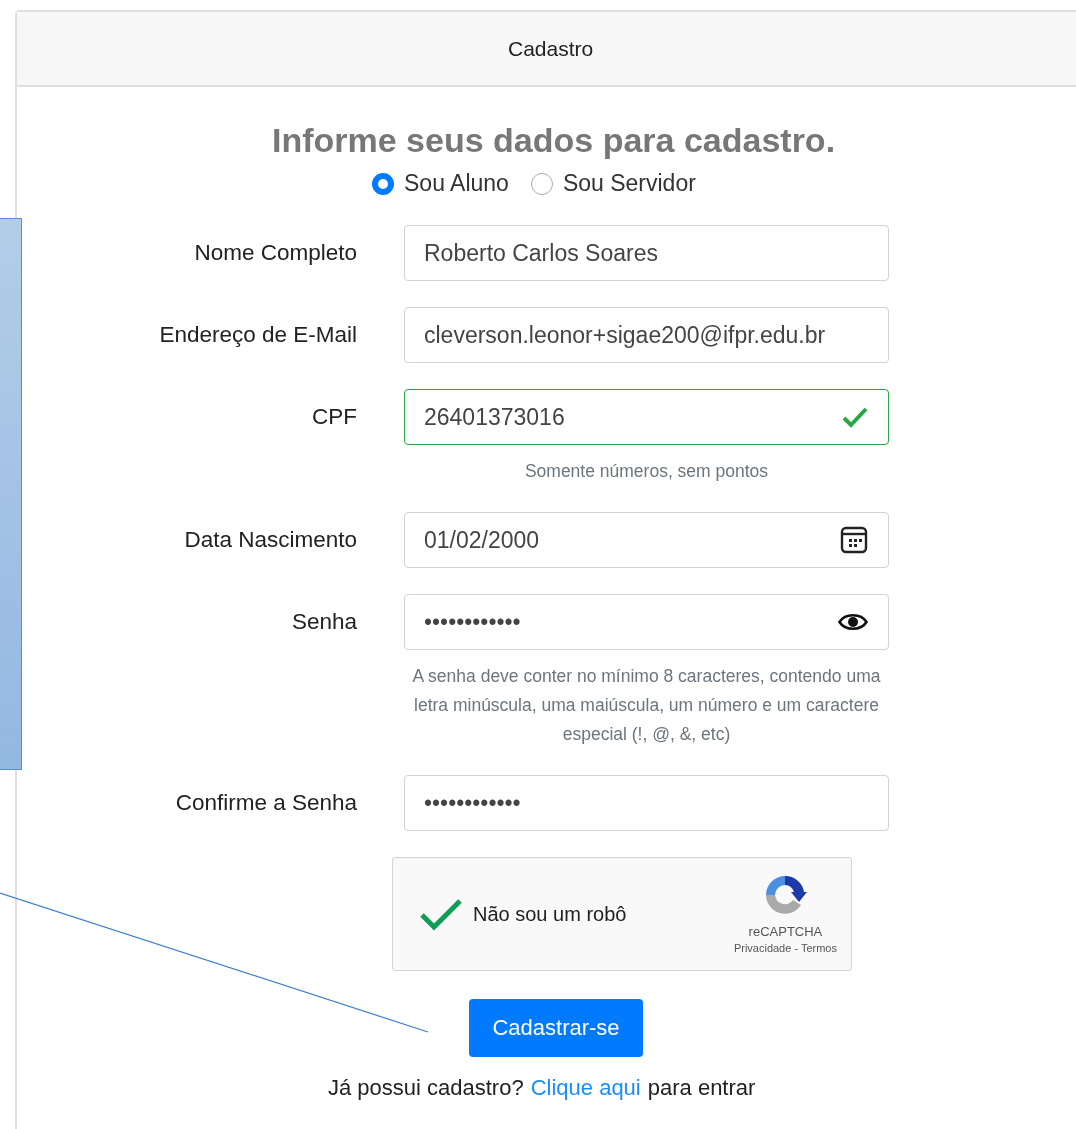 The image size is (1076, 1129). Describe the element at coordinates (265, 803) in the screenshot. I see `field-label: Confirme a Senha` at that location.